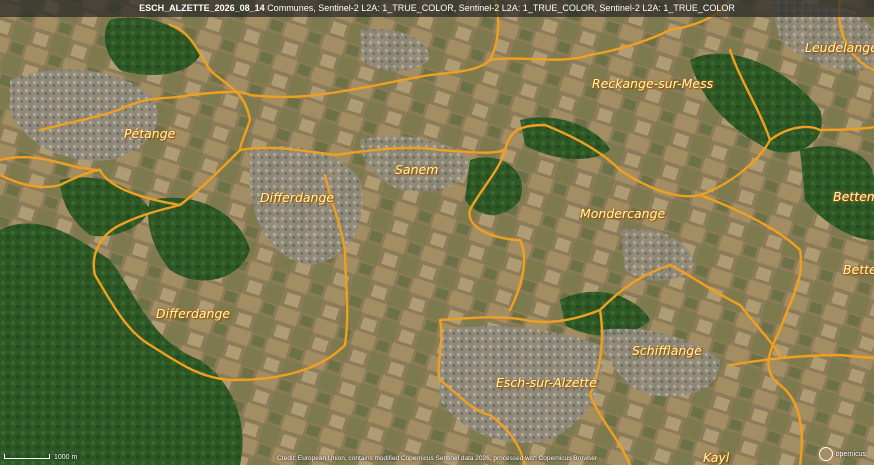 The width and height of the screenshot is (874, 465). Describe the element at coordinates (839, 47) in the screenshot. I see `commune-label-leudelange: Leudelange` at that location.